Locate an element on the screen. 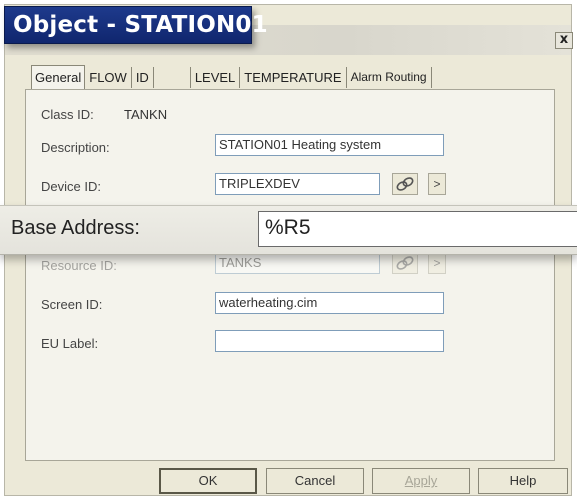 Image resolution: width=577 pixels, height=499 pixels. resource-id-label: Resource ID: is located at coordinates (79, 265).